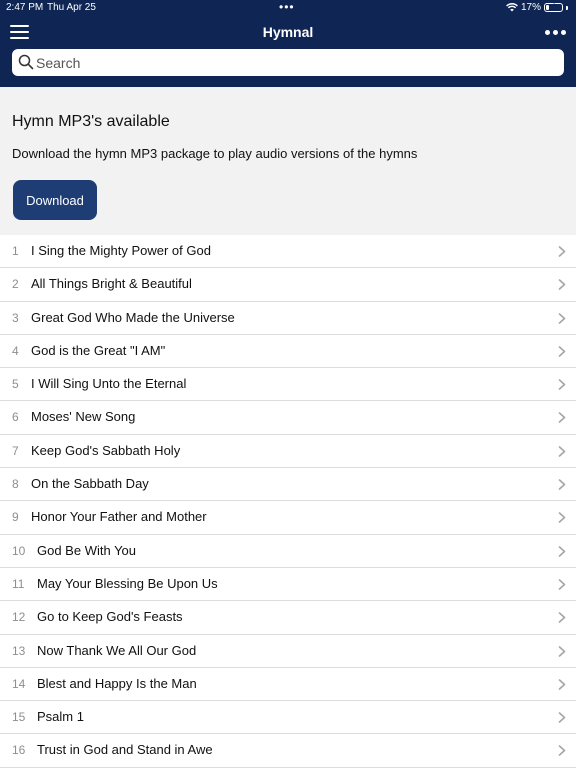  What do you see at coordinates (512, 7) in the screenshot?
I see `wifi-icon` at bounding box center [512, 7].